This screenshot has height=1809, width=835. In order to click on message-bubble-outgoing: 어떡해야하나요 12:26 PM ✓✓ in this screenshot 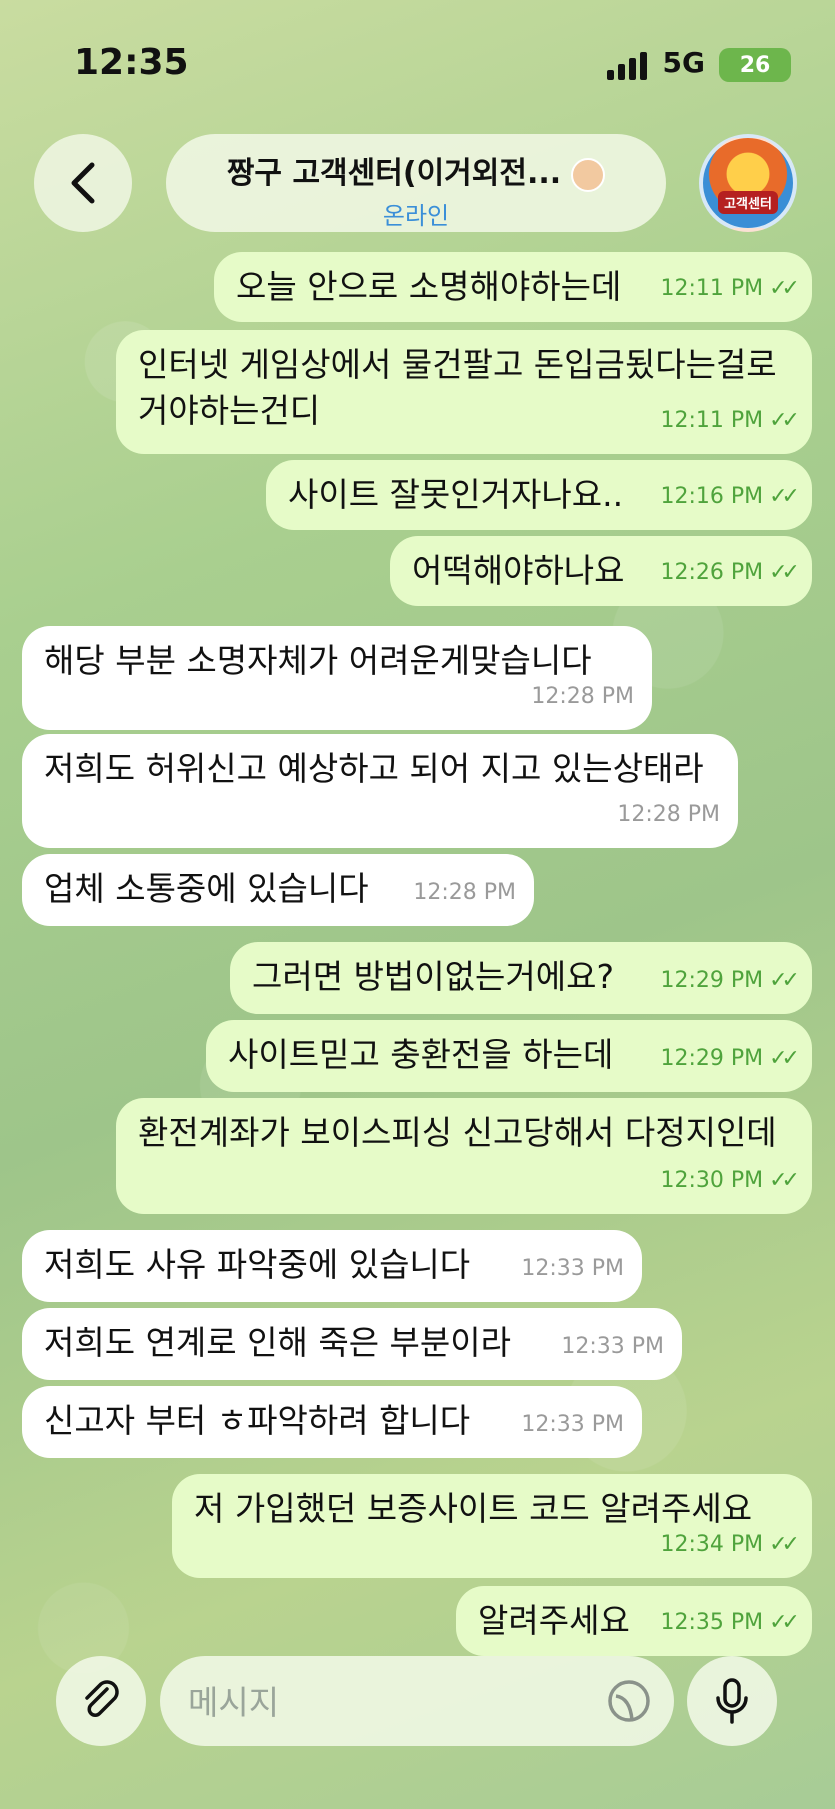, I will do `click(601, 571)`.